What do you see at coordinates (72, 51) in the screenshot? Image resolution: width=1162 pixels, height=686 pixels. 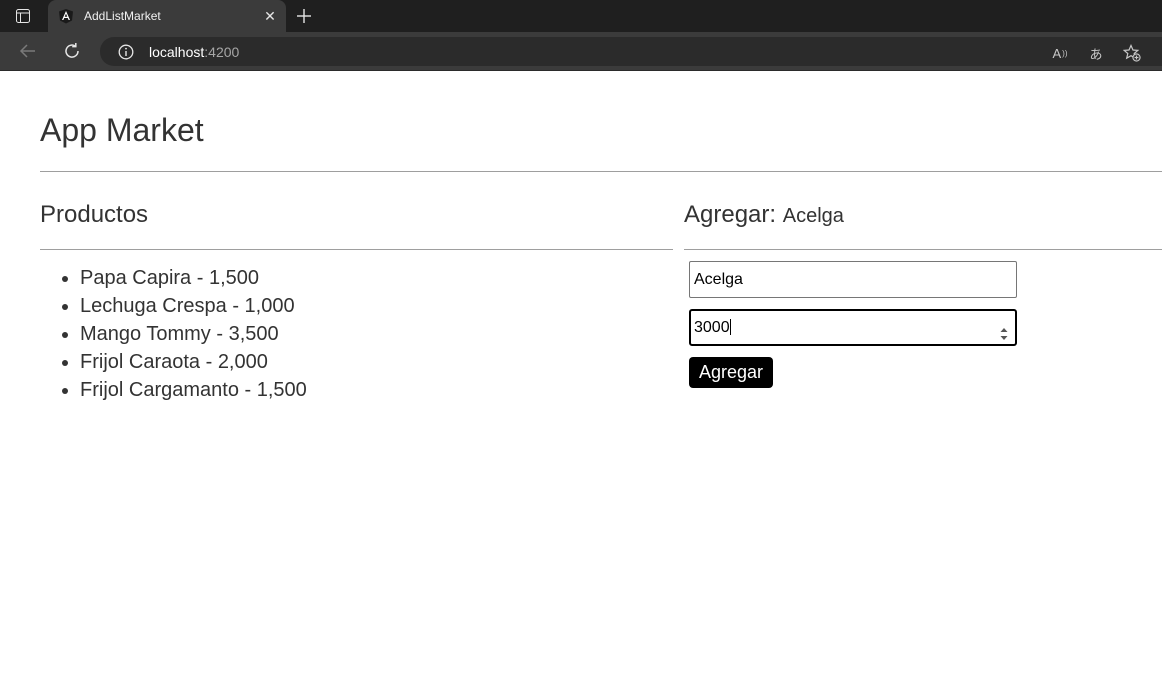 I see `refresh-icon` at bounding box center [72, 51].